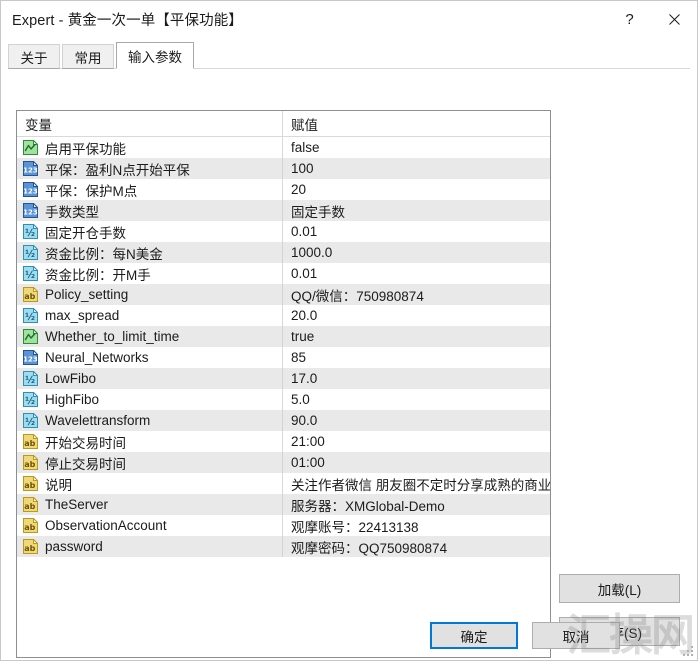  Describe the element at coordinates (416, 168) in the screenshot. I see `parameter-value-cell: 100` at that location.